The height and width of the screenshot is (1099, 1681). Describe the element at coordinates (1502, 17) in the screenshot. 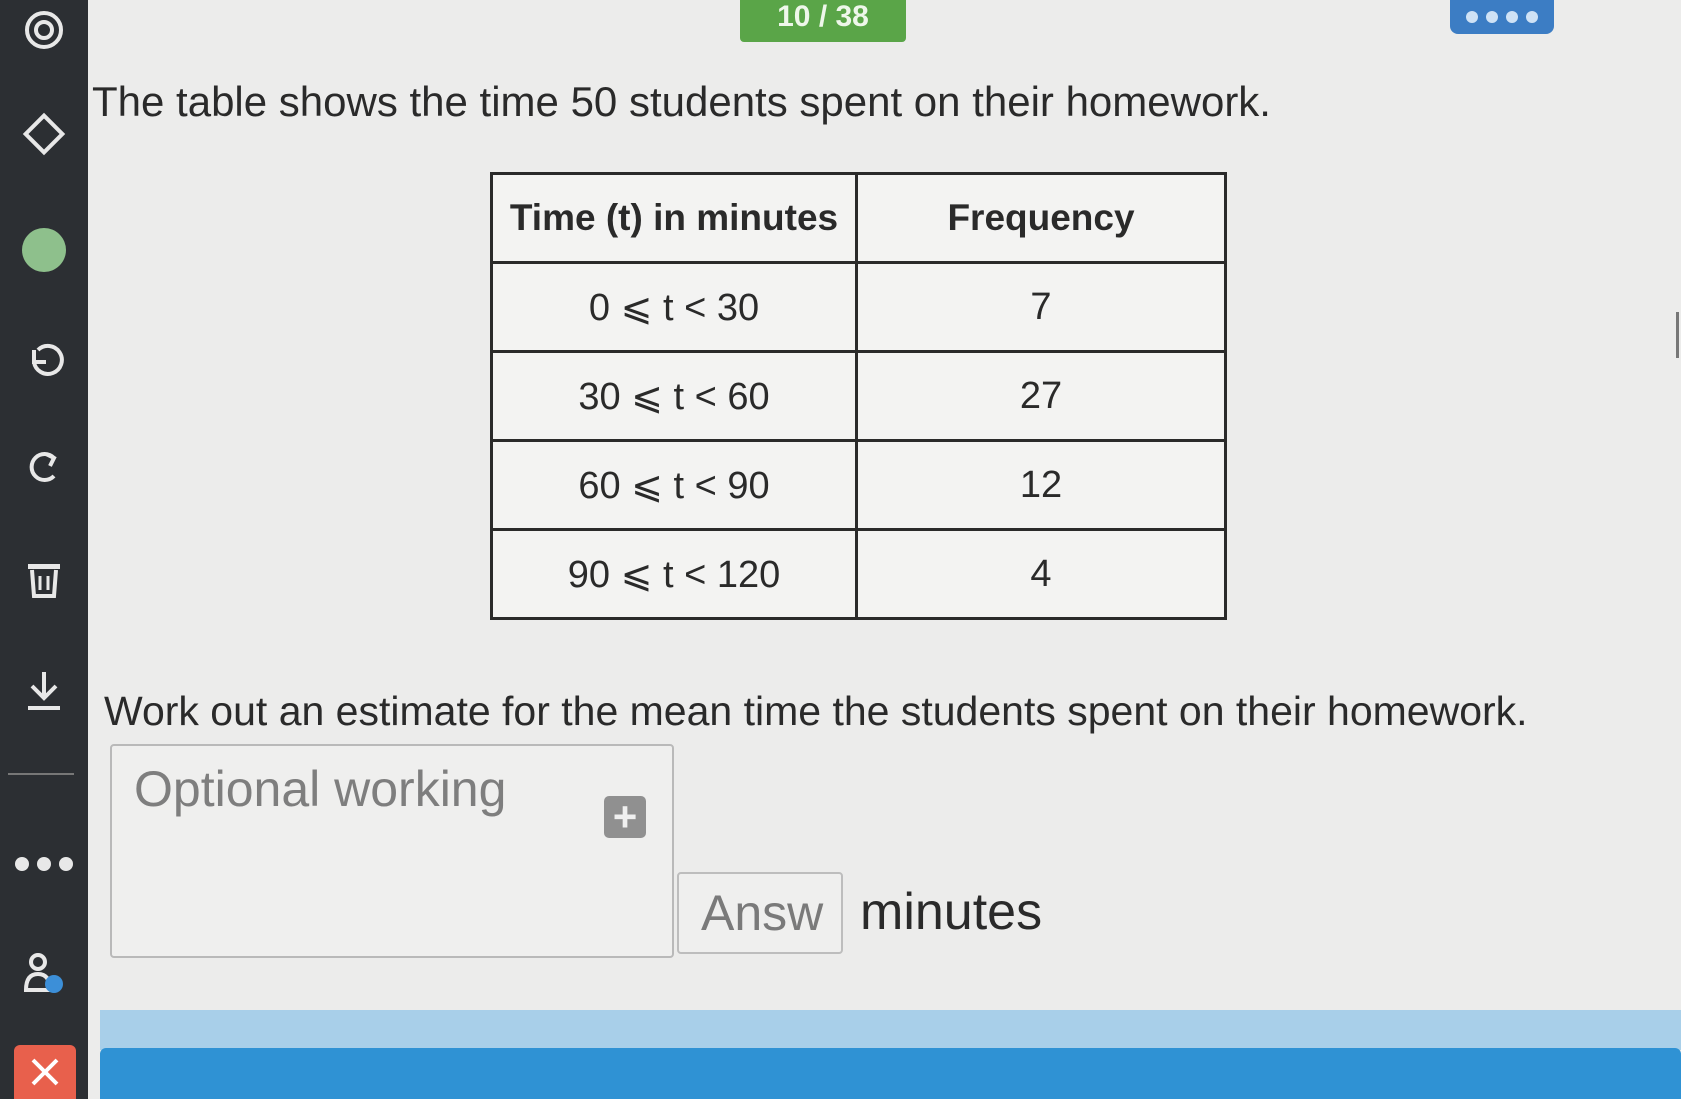

I see `progress-dots-badge` at that location.